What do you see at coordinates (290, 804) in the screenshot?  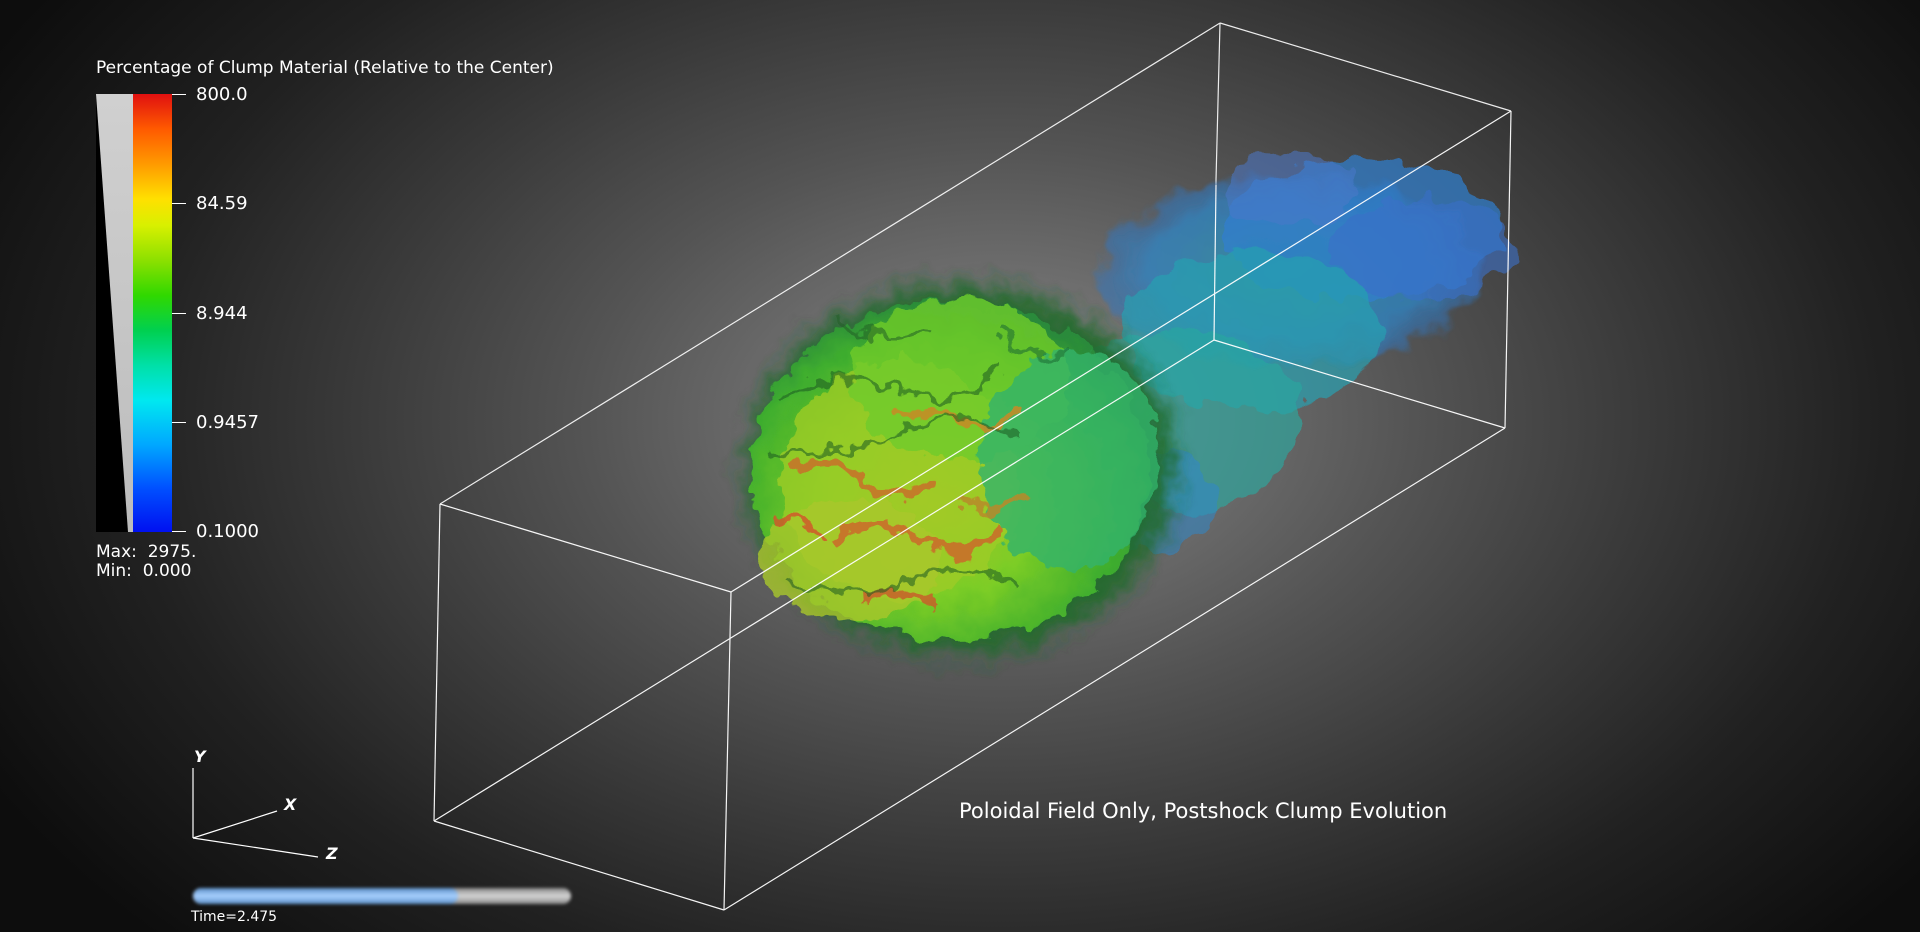 I see `axis-label-x: X` at bounding box center [290, 804].